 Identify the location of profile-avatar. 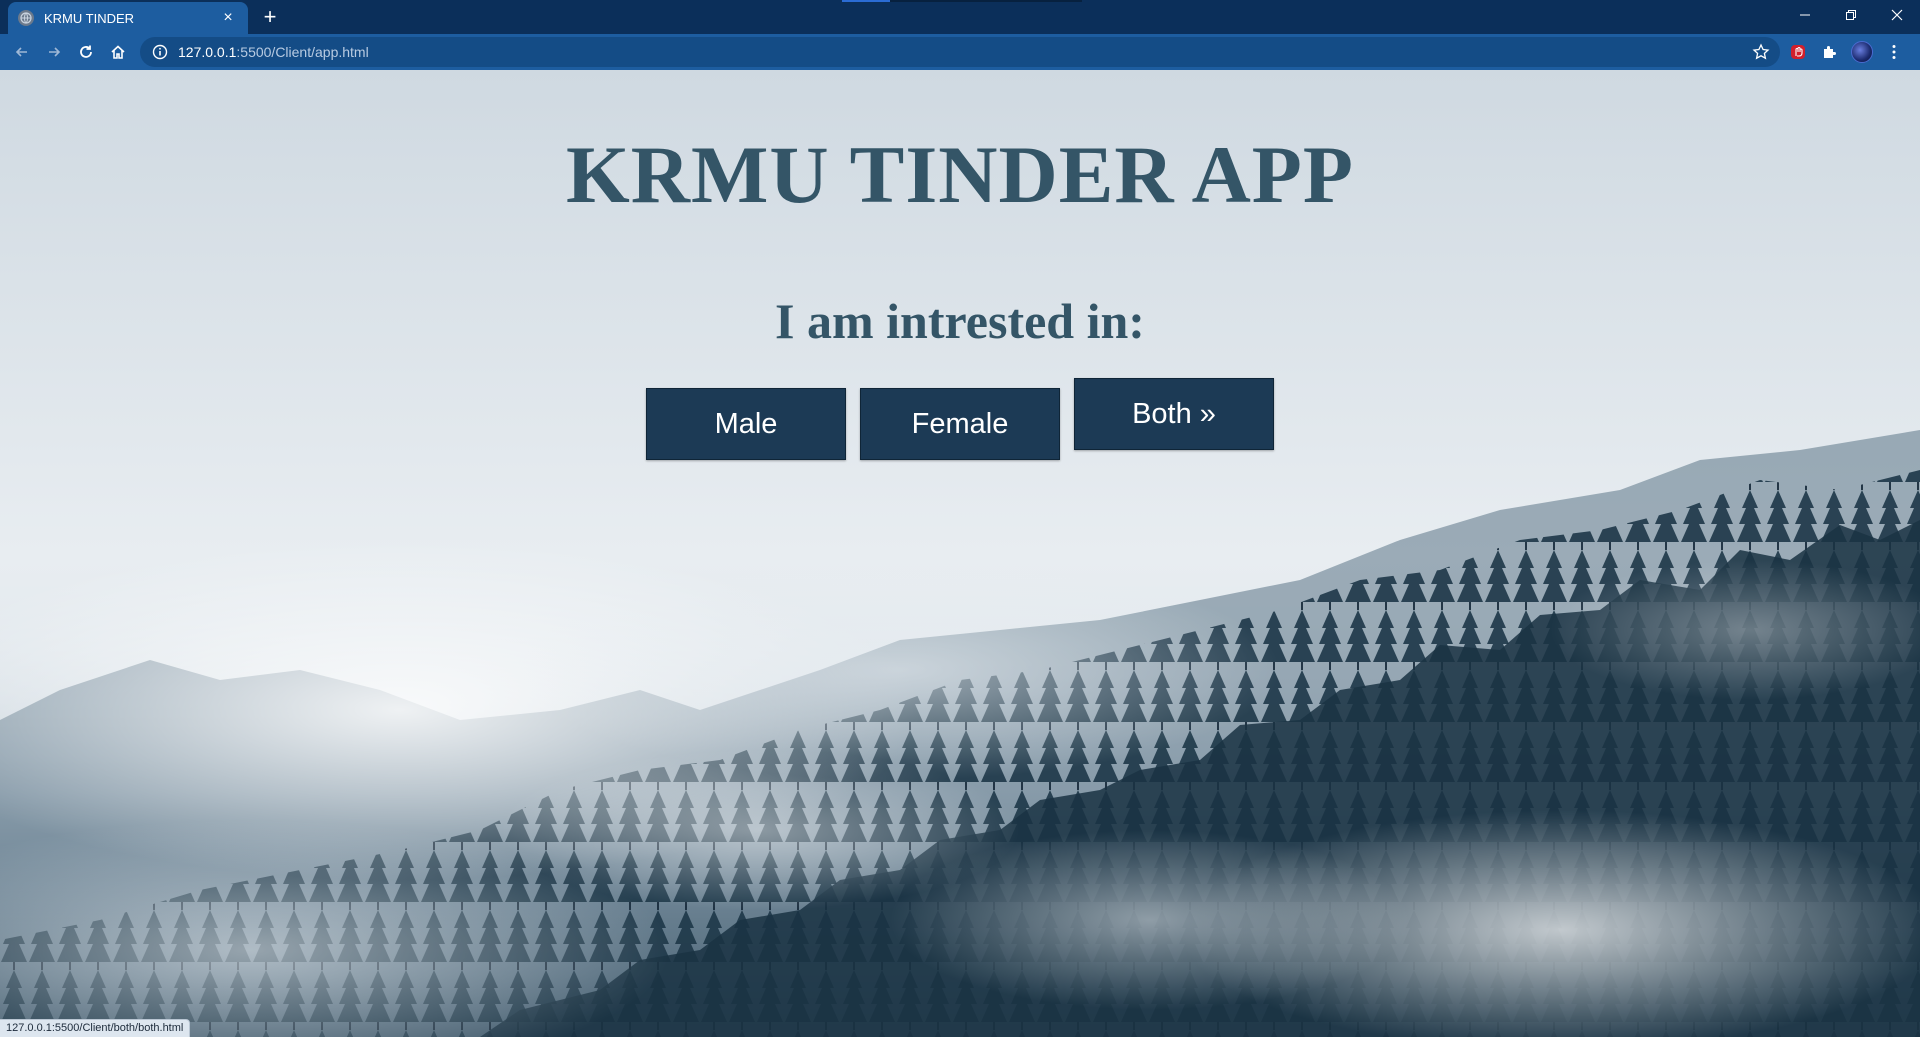
(1862, 52).